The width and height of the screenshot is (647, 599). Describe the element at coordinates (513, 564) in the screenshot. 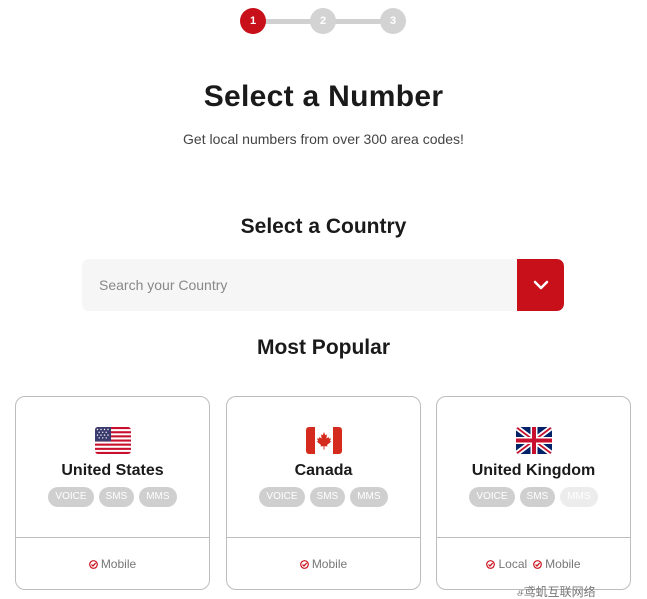

I see `feature-label: Local` at that location.